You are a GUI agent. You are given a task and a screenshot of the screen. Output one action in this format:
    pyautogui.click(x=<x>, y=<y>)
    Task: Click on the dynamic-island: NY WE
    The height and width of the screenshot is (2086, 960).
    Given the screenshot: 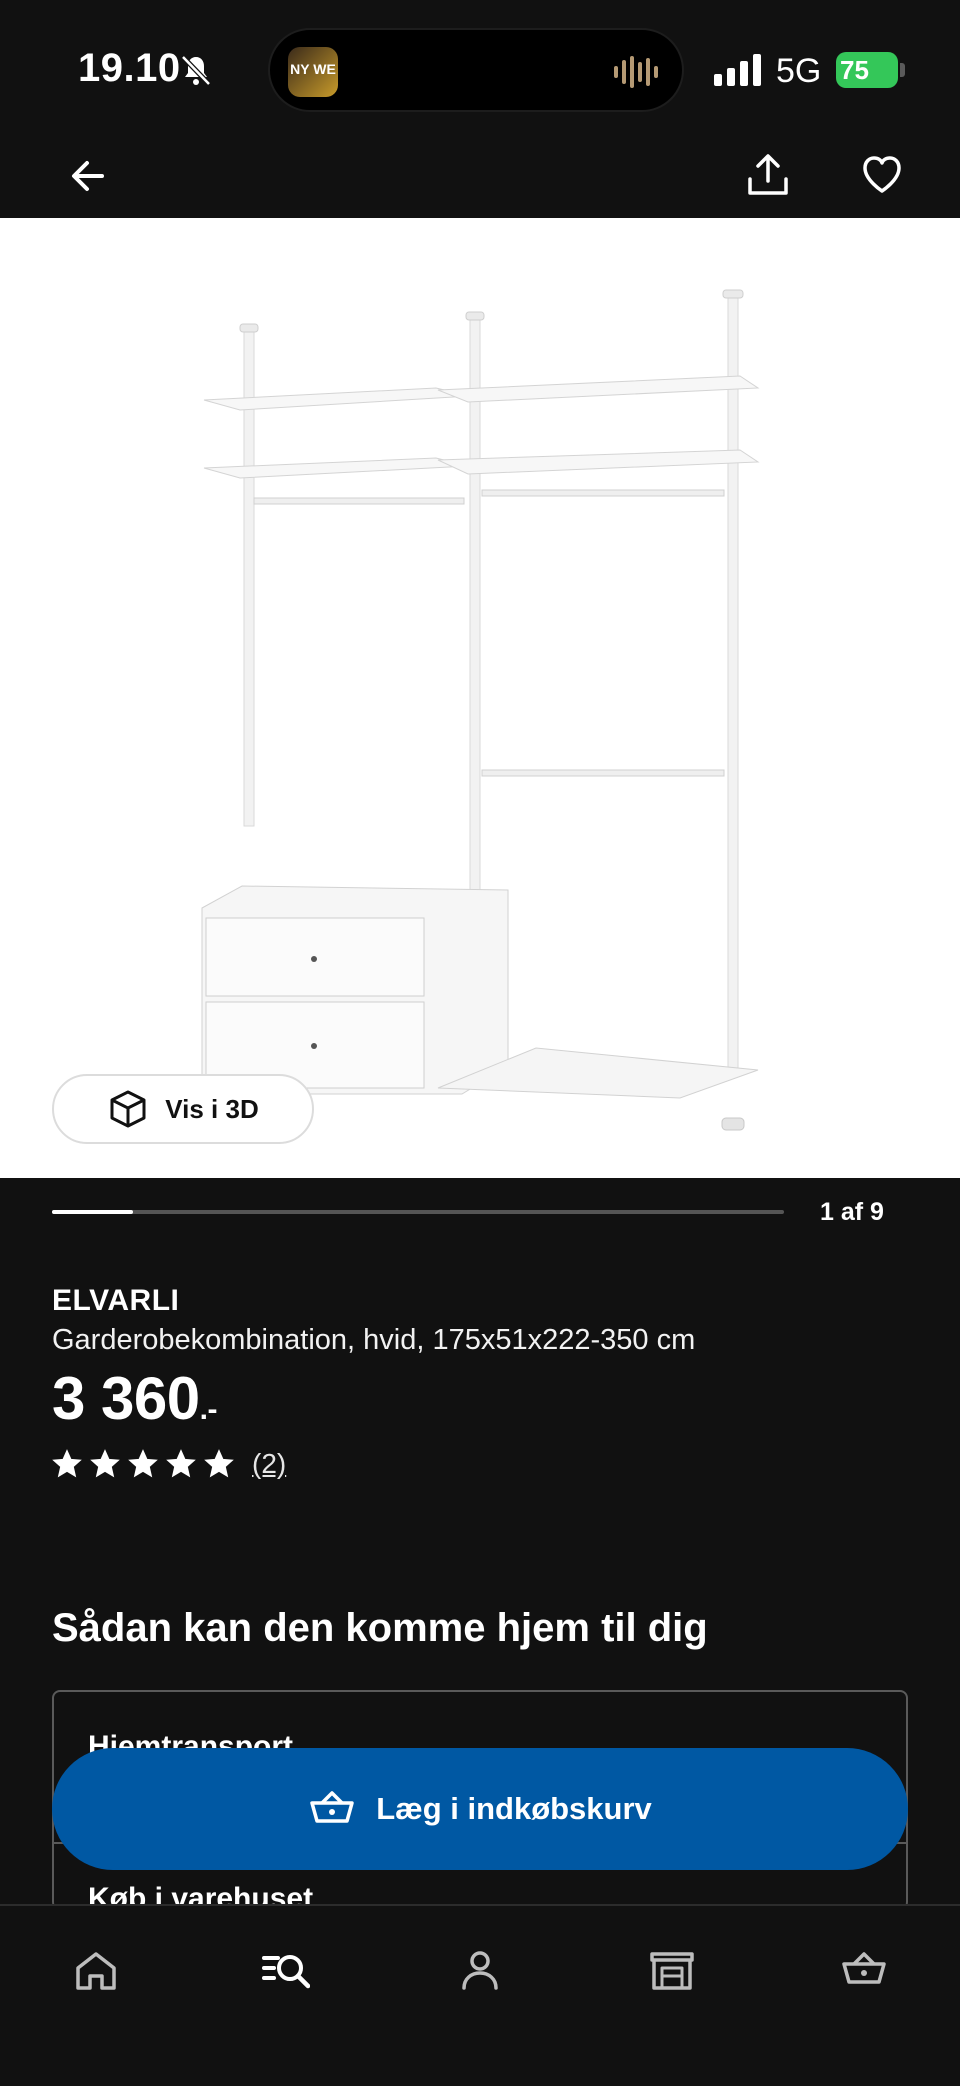 What is the action you would take?
    pyautogui.click(x=476, y=70)
    